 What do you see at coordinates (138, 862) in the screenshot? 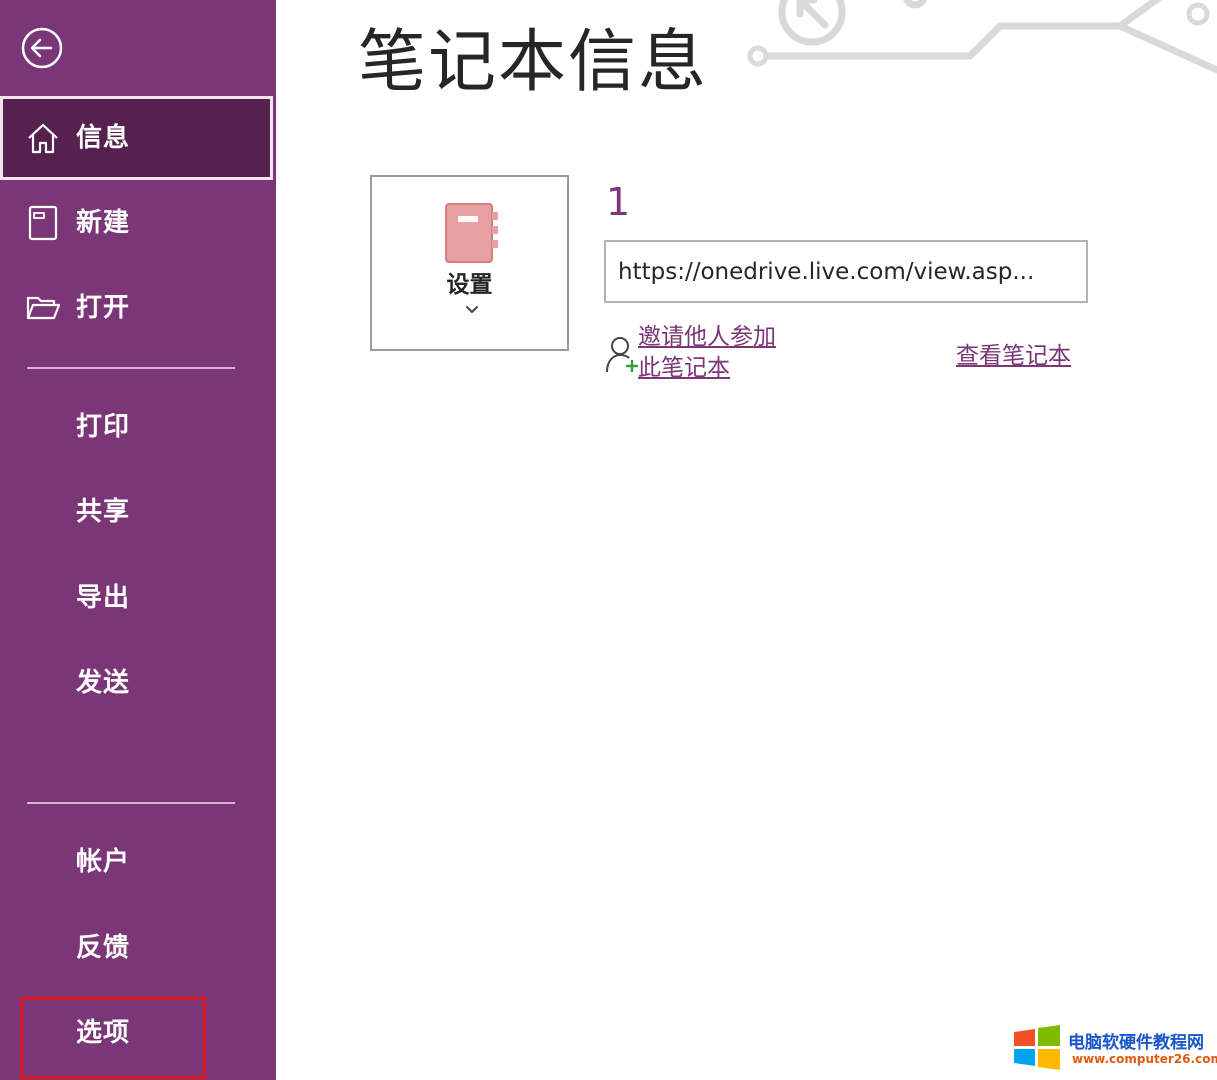
I see `nav-item-account: 帐户` at bounding box center [138, 862].